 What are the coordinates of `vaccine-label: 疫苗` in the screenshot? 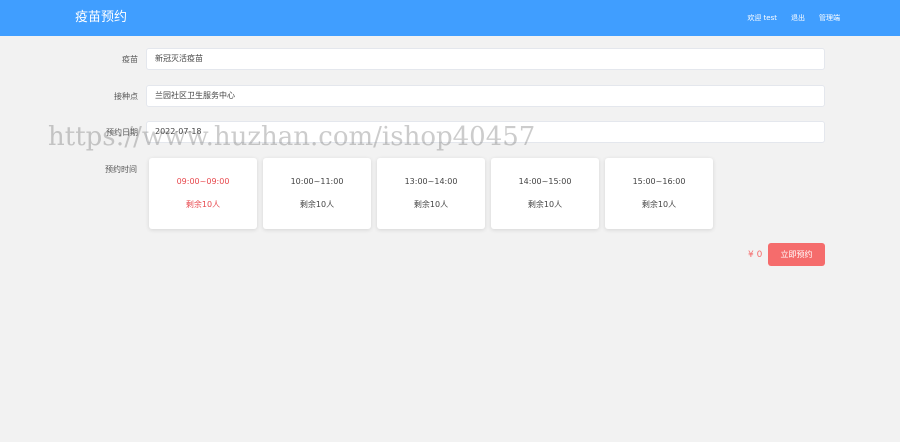 It's located at (130, 59).